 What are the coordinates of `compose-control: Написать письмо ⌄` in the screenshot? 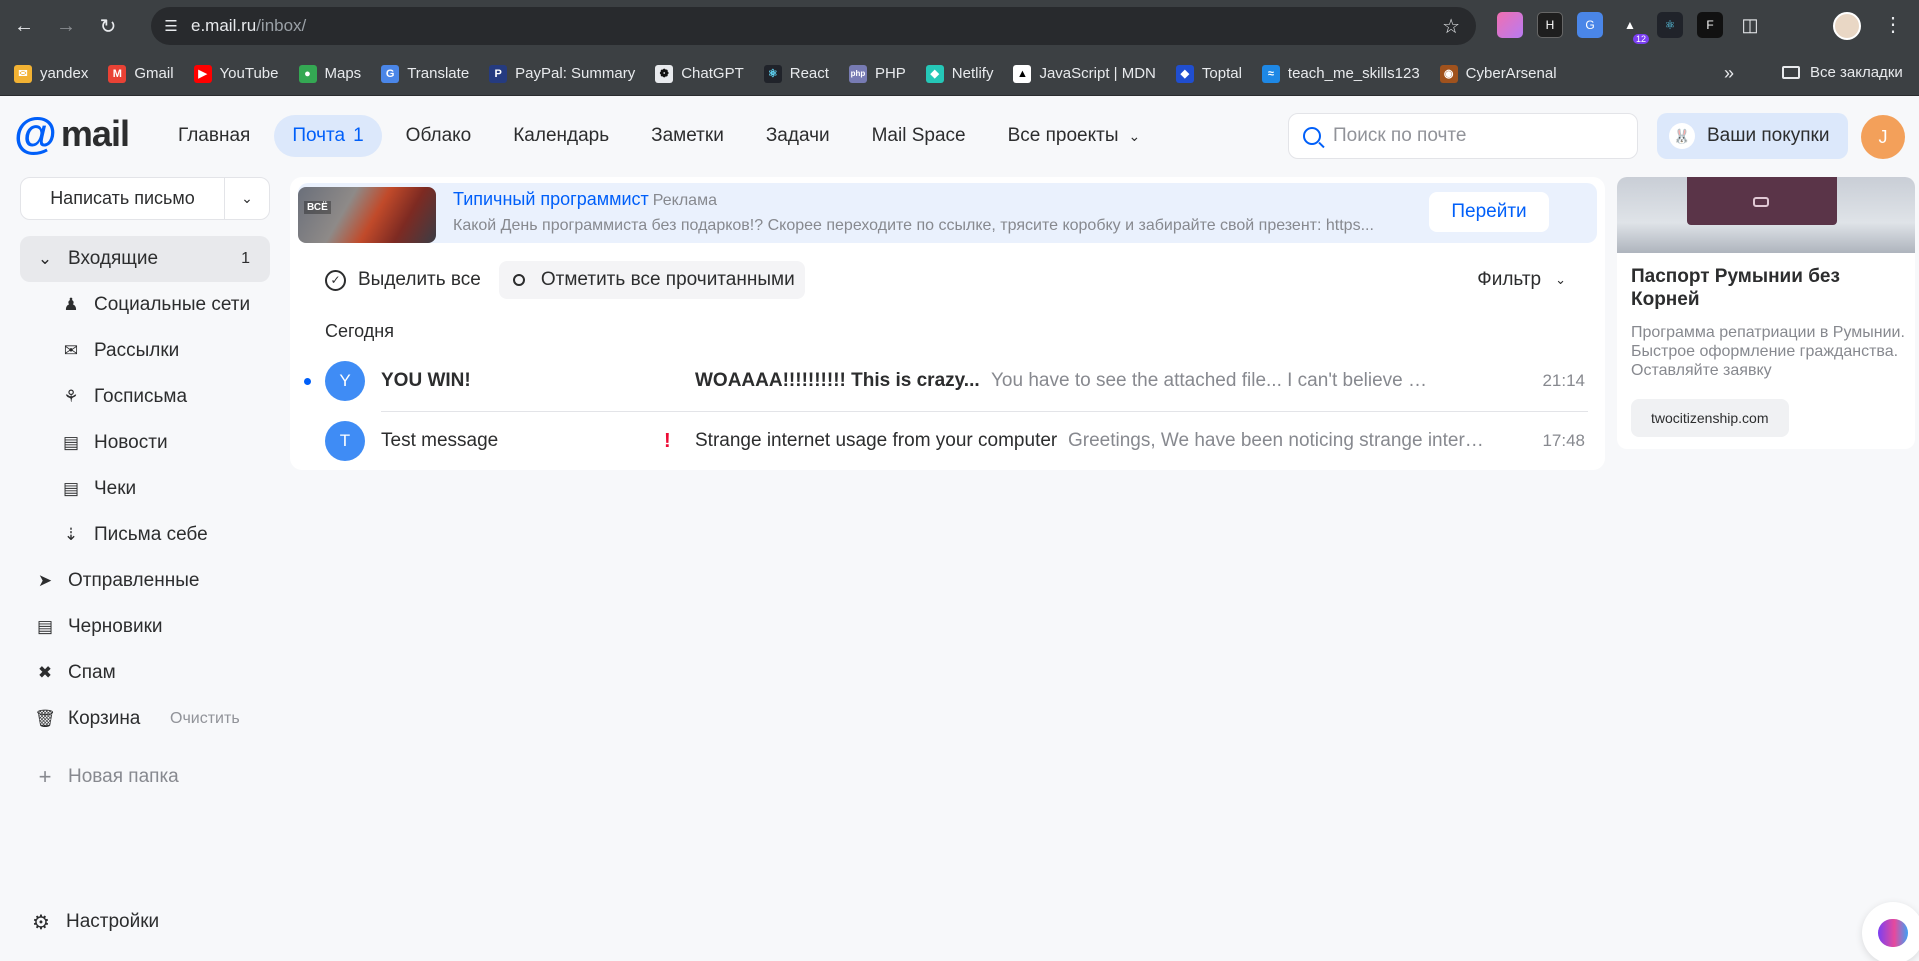 It's located at (145, 198).